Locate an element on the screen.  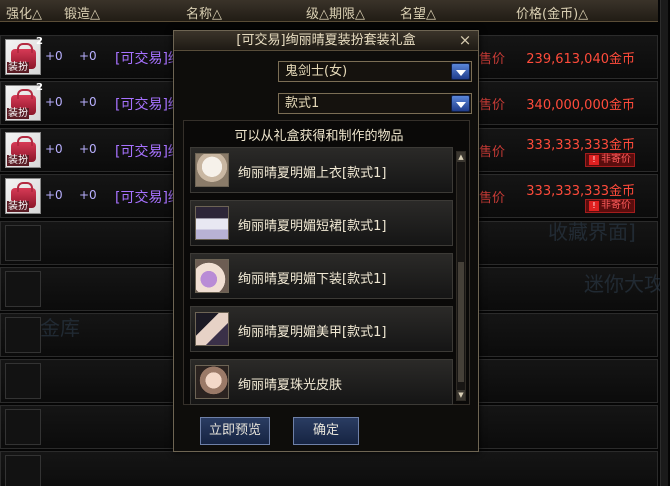
list-item: 绚丽晴夏明媚上衣[款式1] is located at coordinates (321, 170).